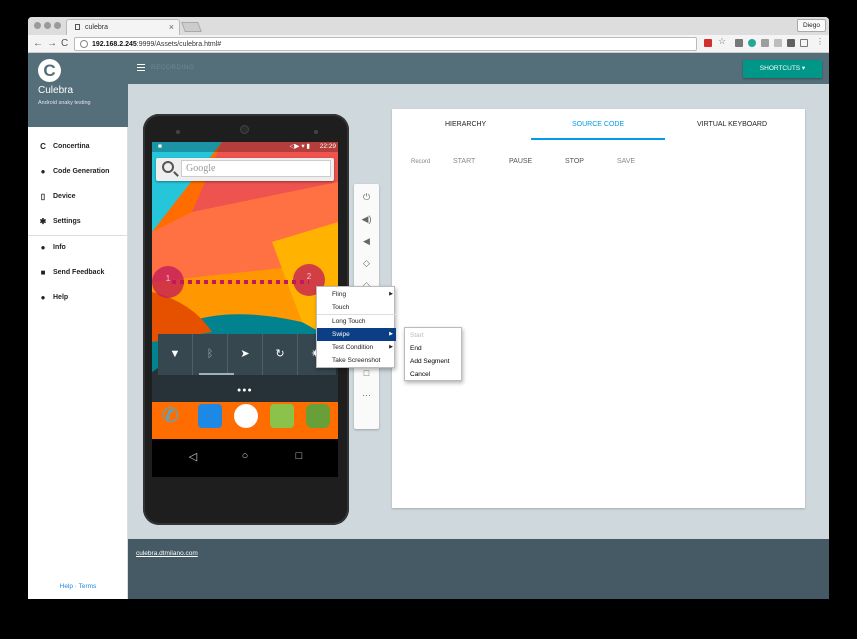 The height and width of the screenshot is (639, 857). What do you see at coordinates (732, 124) in the screenshot?
I see `tab-virtual-keyboard: VIRTUAL KEYBOARD` at bounding box center [732, 124].